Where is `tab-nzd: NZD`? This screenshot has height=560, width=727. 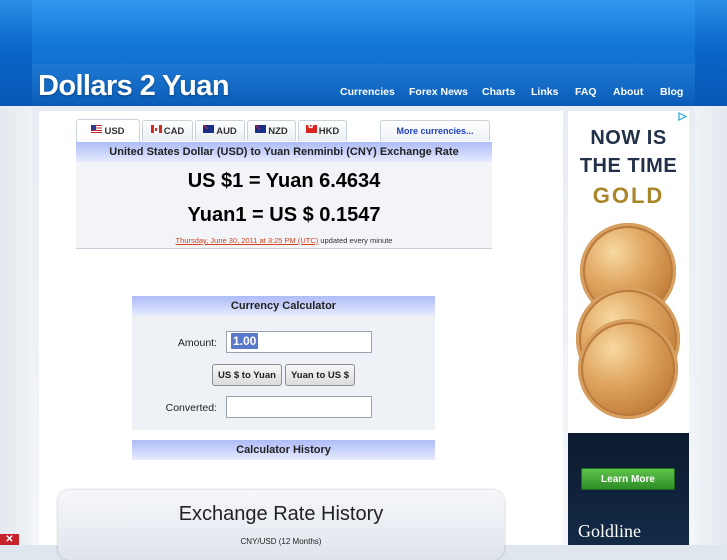 tab-nzd: NZD is located at coordinates (271, 130).